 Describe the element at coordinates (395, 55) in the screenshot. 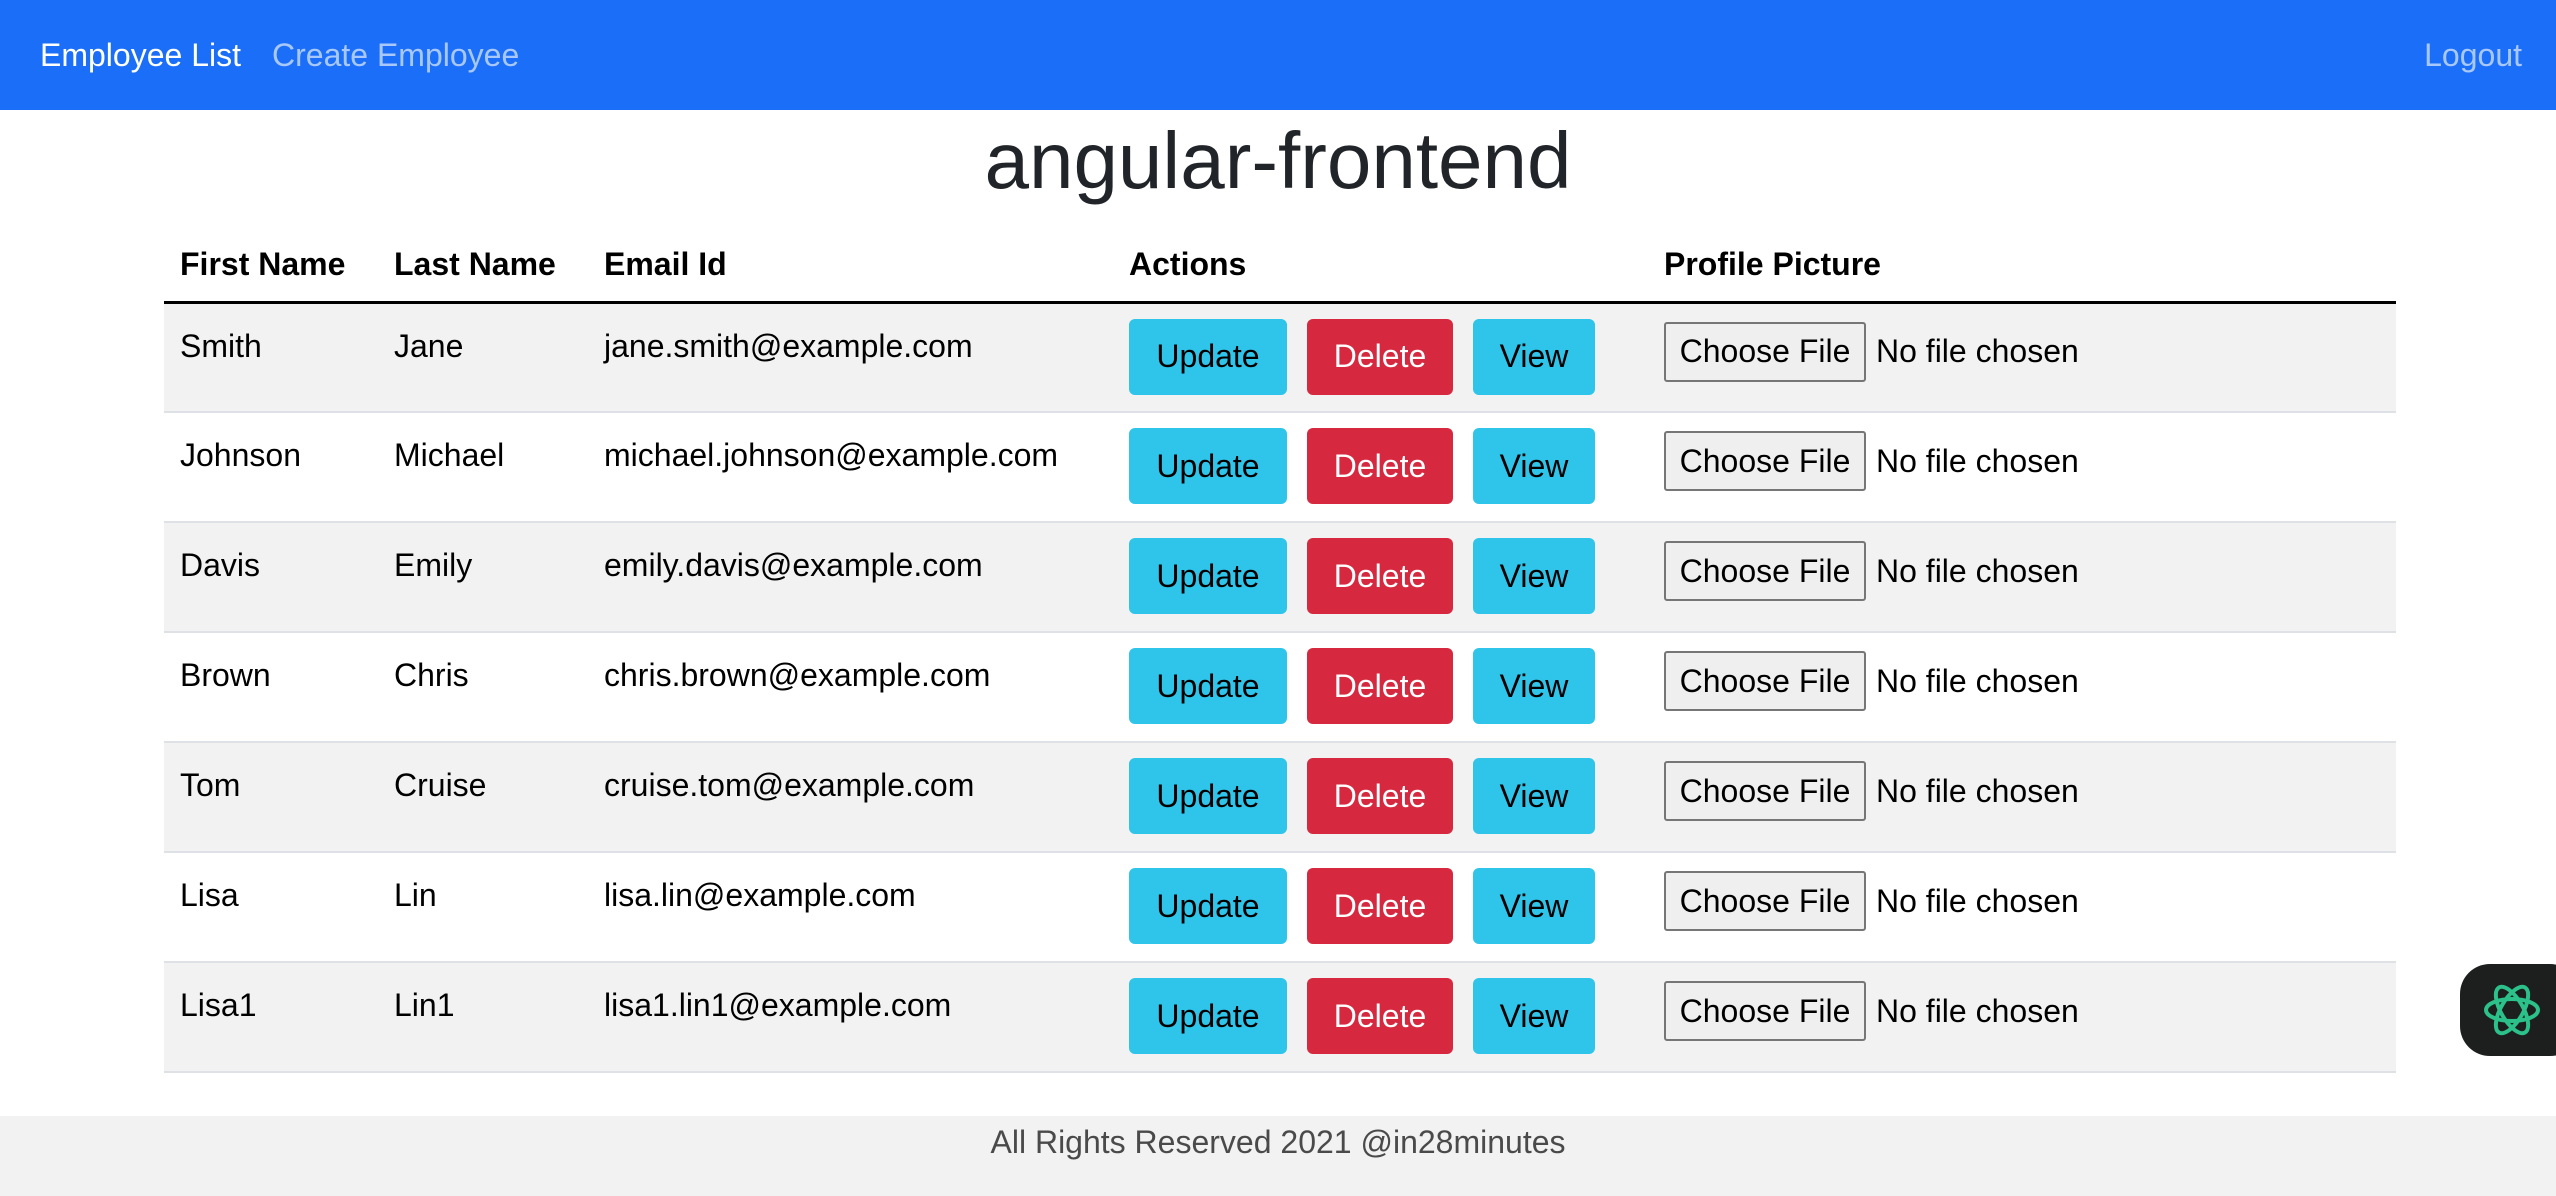

I see `nav-create-employee-link: Create Employee` at that location.